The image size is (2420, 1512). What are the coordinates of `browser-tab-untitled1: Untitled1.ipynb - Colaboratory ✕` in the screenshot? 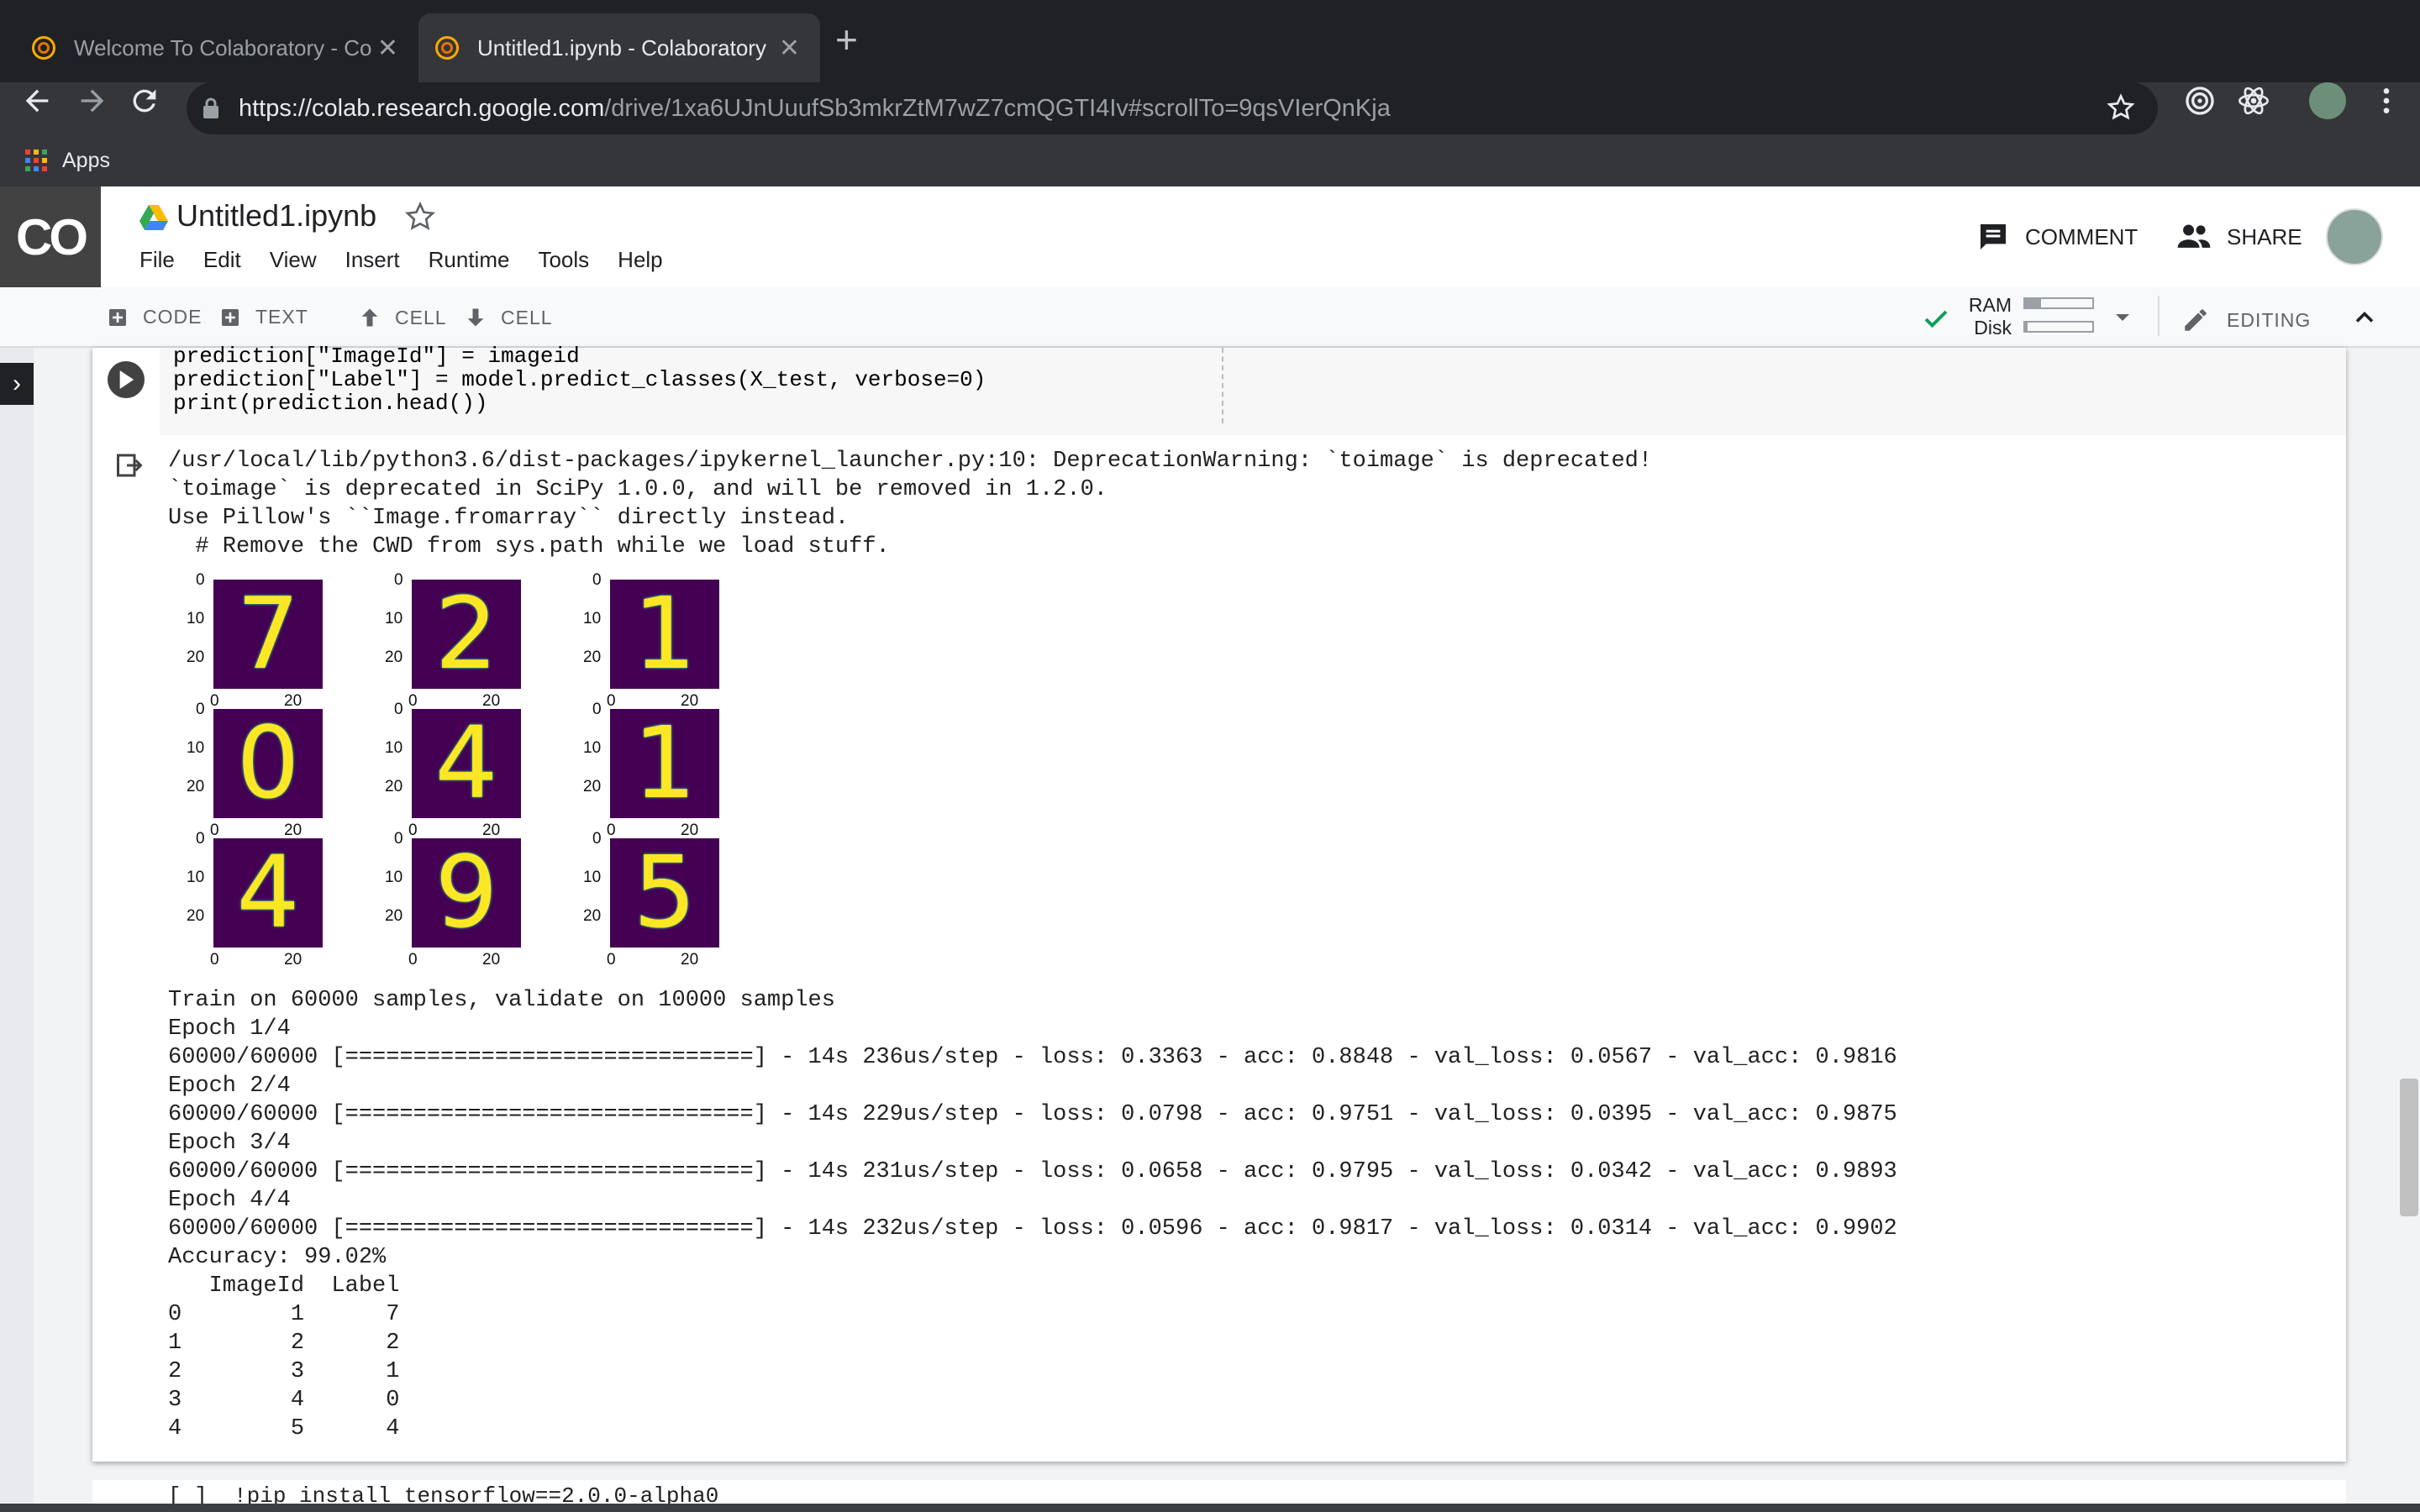 It's located at (619, 47).